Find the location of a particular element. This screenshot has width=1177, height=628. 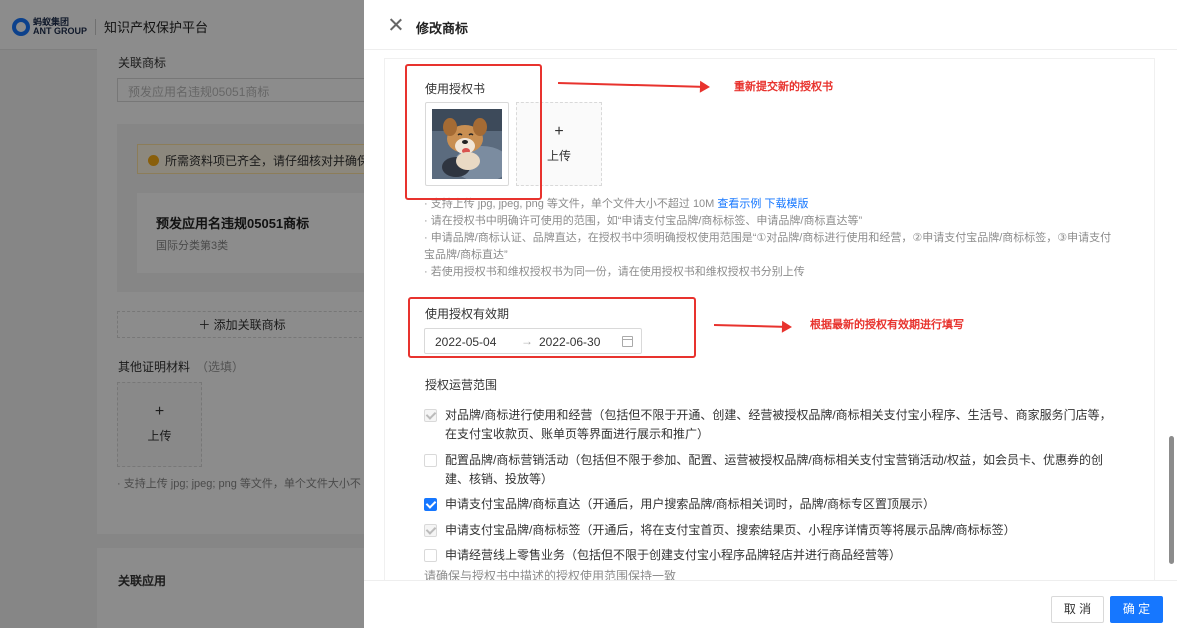

annotation-note-1: 重新提交新的授权书 is located at coordinates (783, 87).